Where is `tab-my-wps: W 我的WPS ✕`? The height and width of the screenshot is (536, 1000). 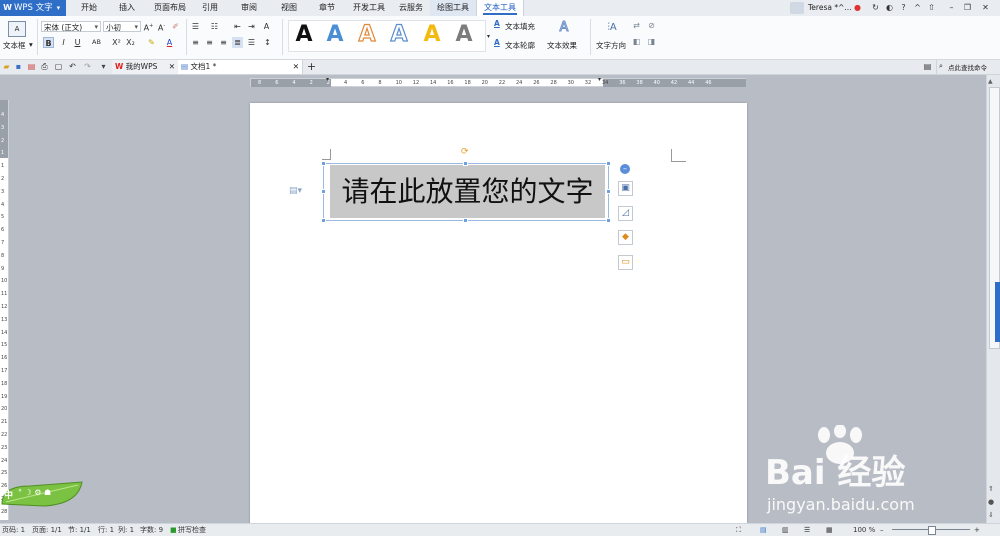
tab-my-wps: W 我的WPS ✕ is located at coordinates (145, 67).